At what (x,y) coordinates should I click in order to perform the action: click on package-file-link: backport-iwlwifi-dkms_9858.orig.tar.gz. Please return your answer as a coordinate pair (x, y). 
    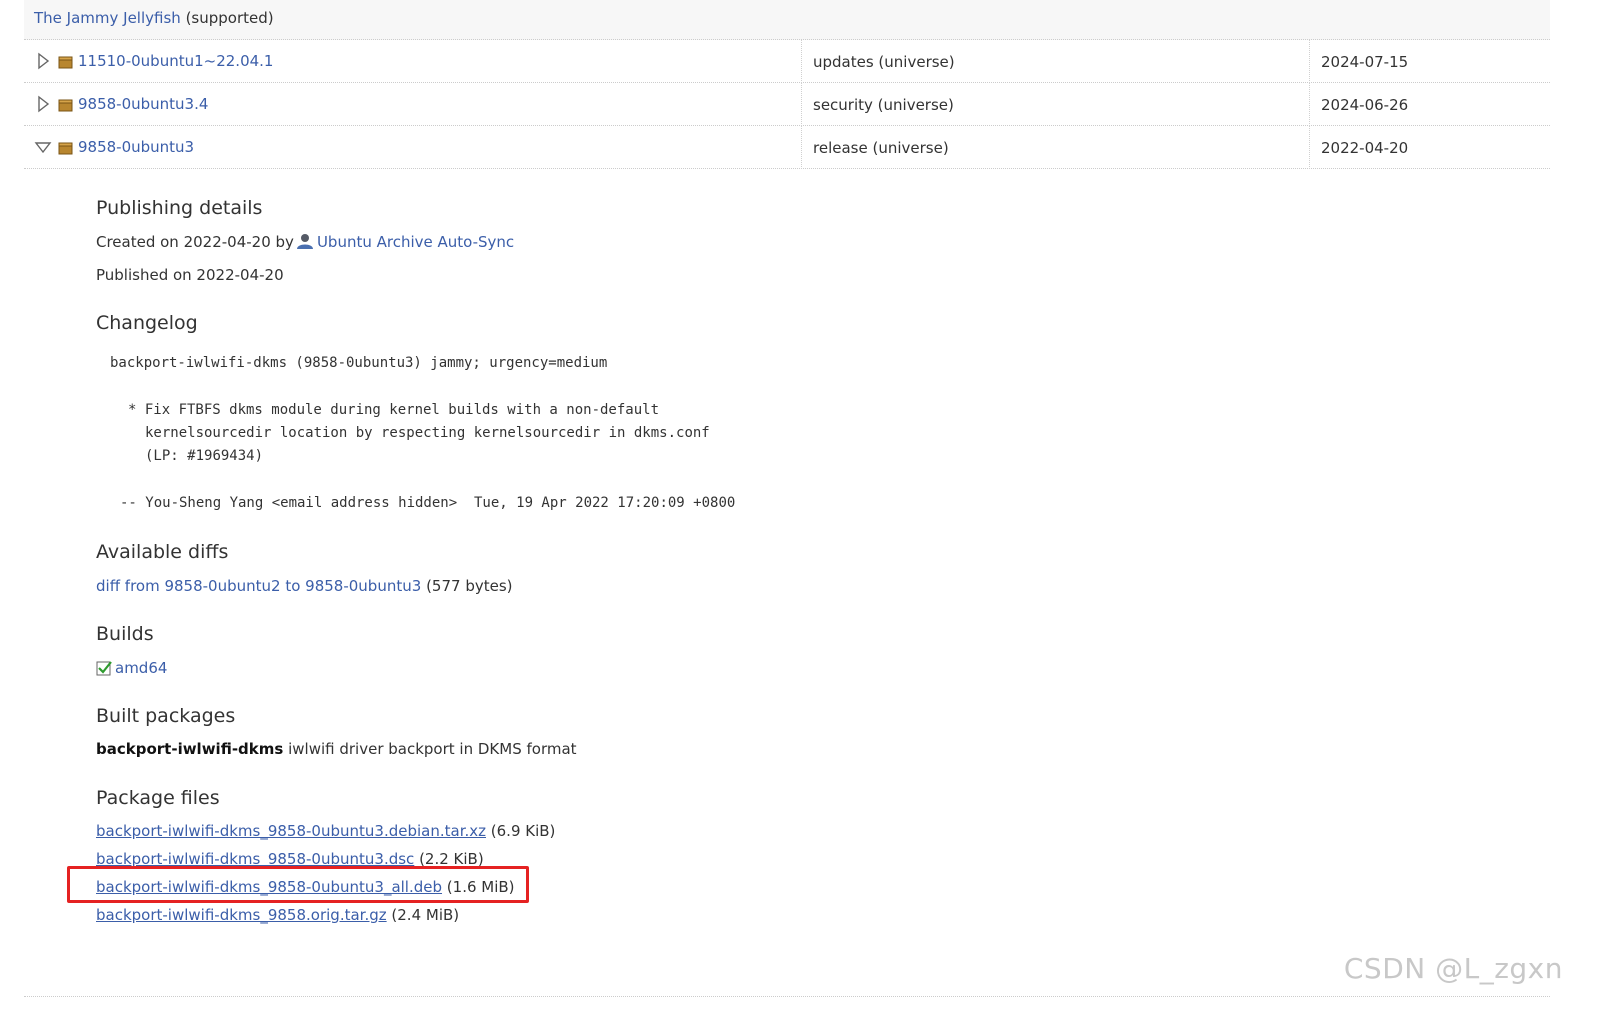
    Looking at the image, I should click on (241, 915).